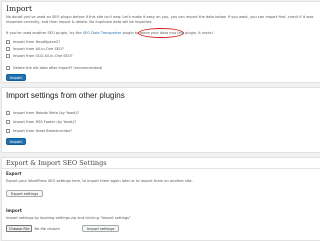 The width and height of the screenshot is (320, 241). I want to click on option-rss-footer: Import from RSS Footer (by Yoast)?, so click(41, 121).